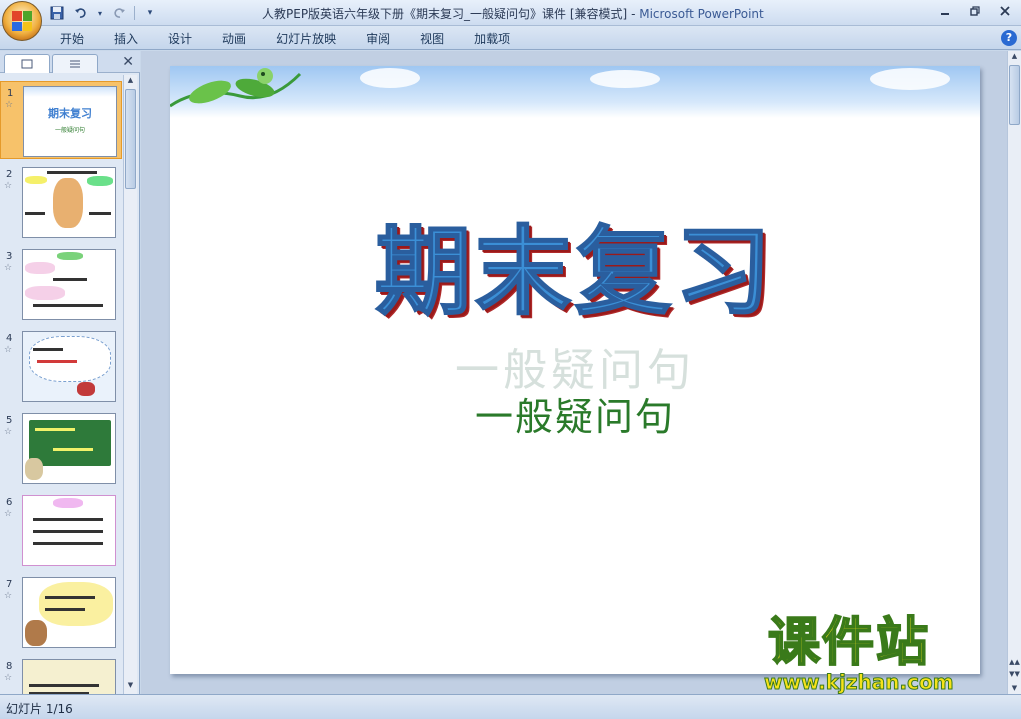  I want to click on thumbnail-number: 7, so click(9, 584).